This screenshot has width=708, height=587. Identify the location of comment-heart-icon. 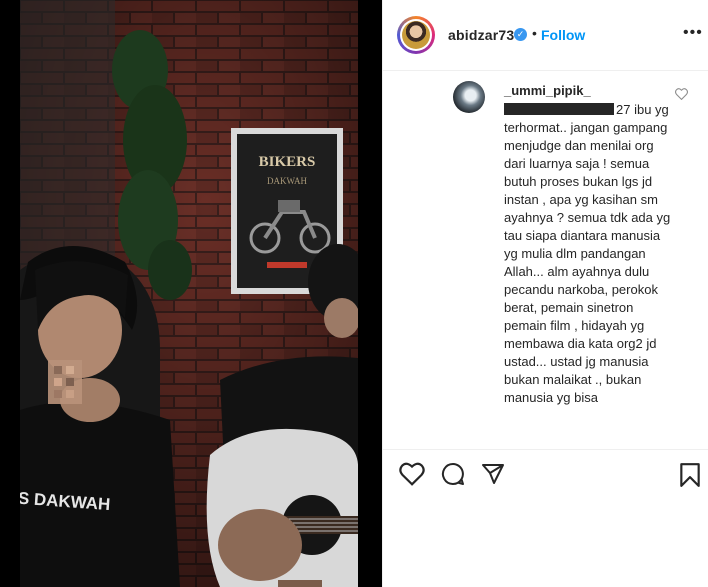
(681, 94).